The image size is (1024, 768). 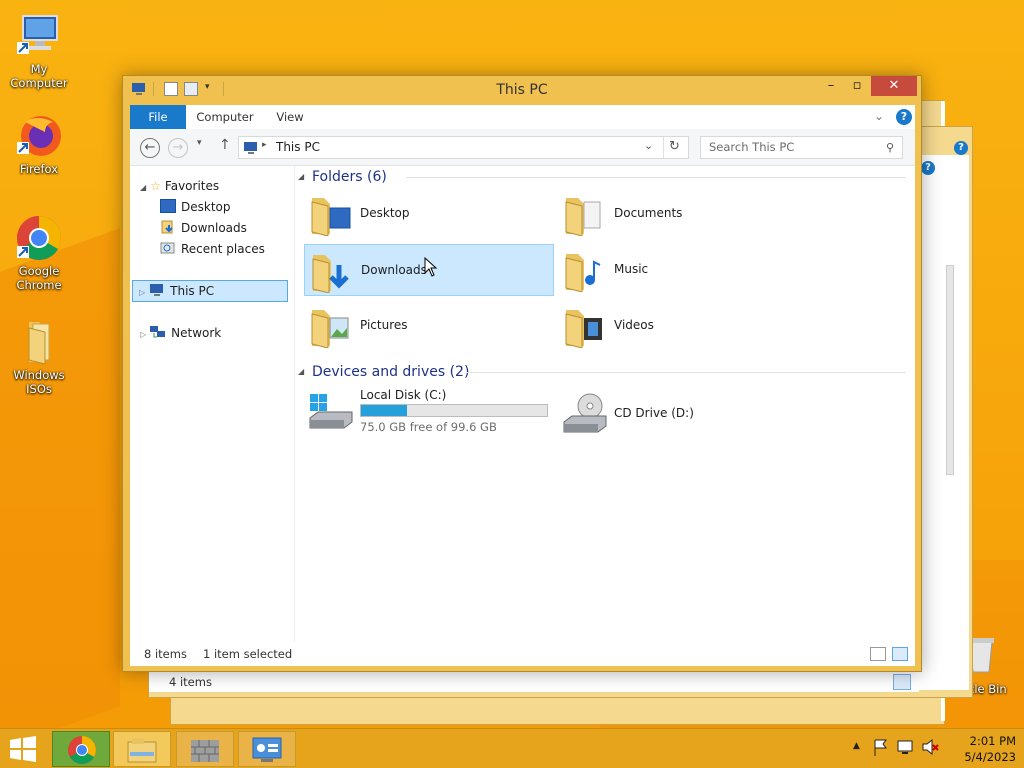 What do you see at coordinates (900, 654) in the screenshot?
I see `large-icons-view-icon` at bounding box center [900, 654].